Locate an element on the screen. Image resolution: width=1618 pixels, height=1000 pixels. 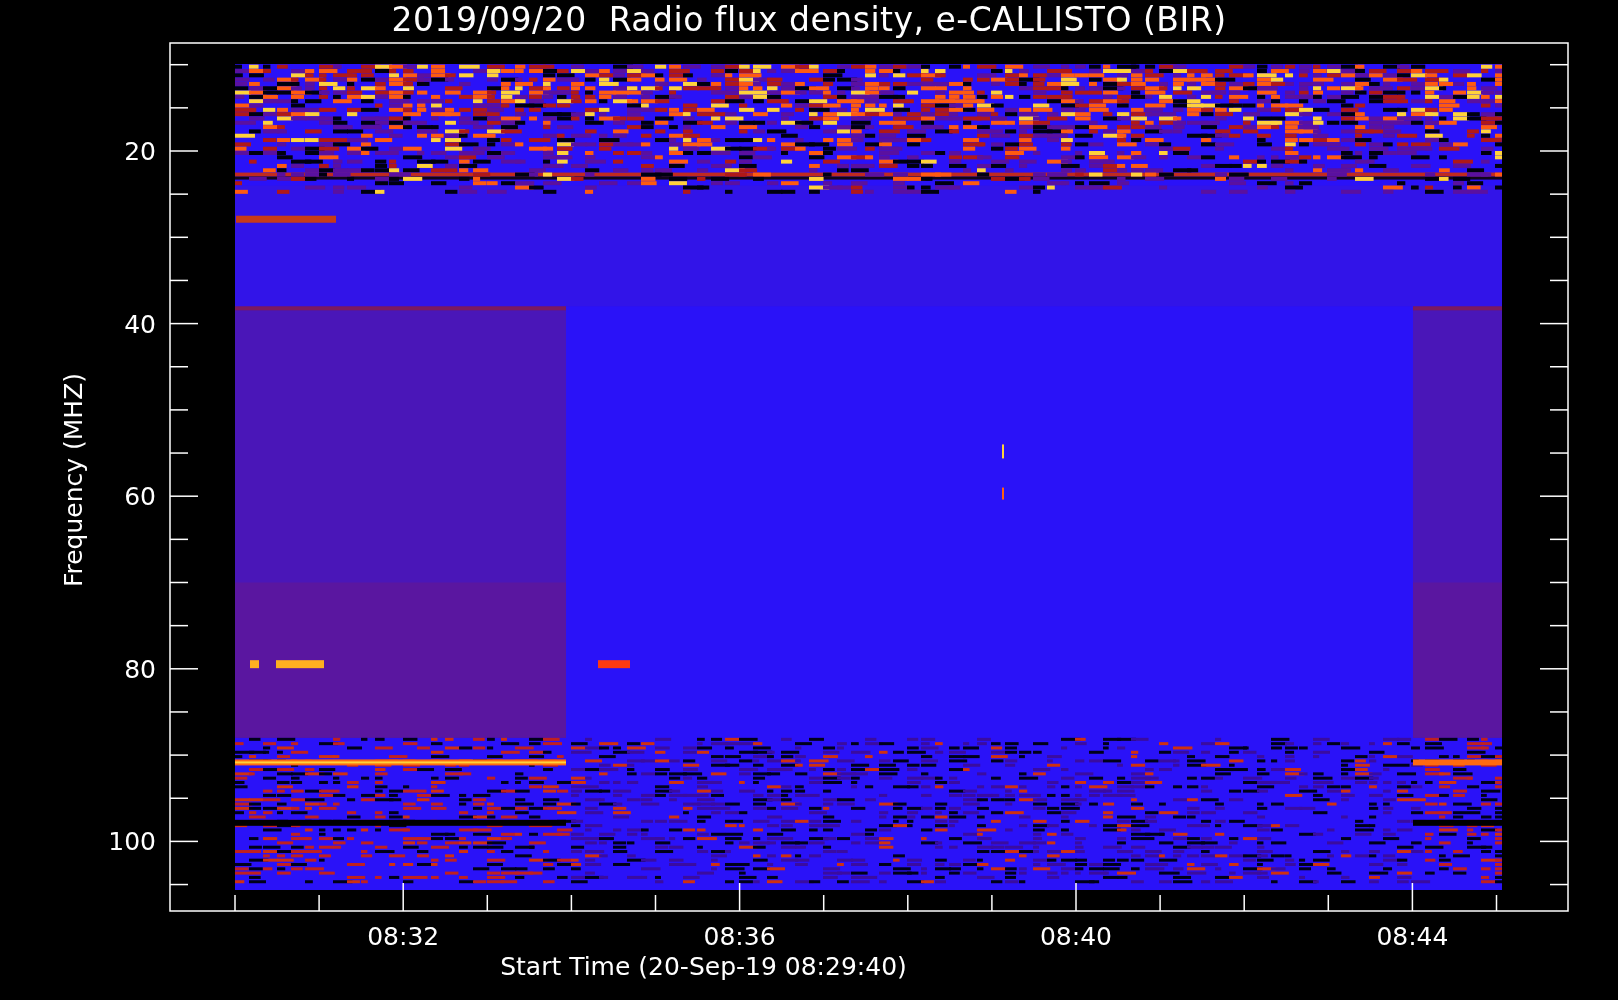
y-tick-label: 60 is located at coordinates (140, 497).